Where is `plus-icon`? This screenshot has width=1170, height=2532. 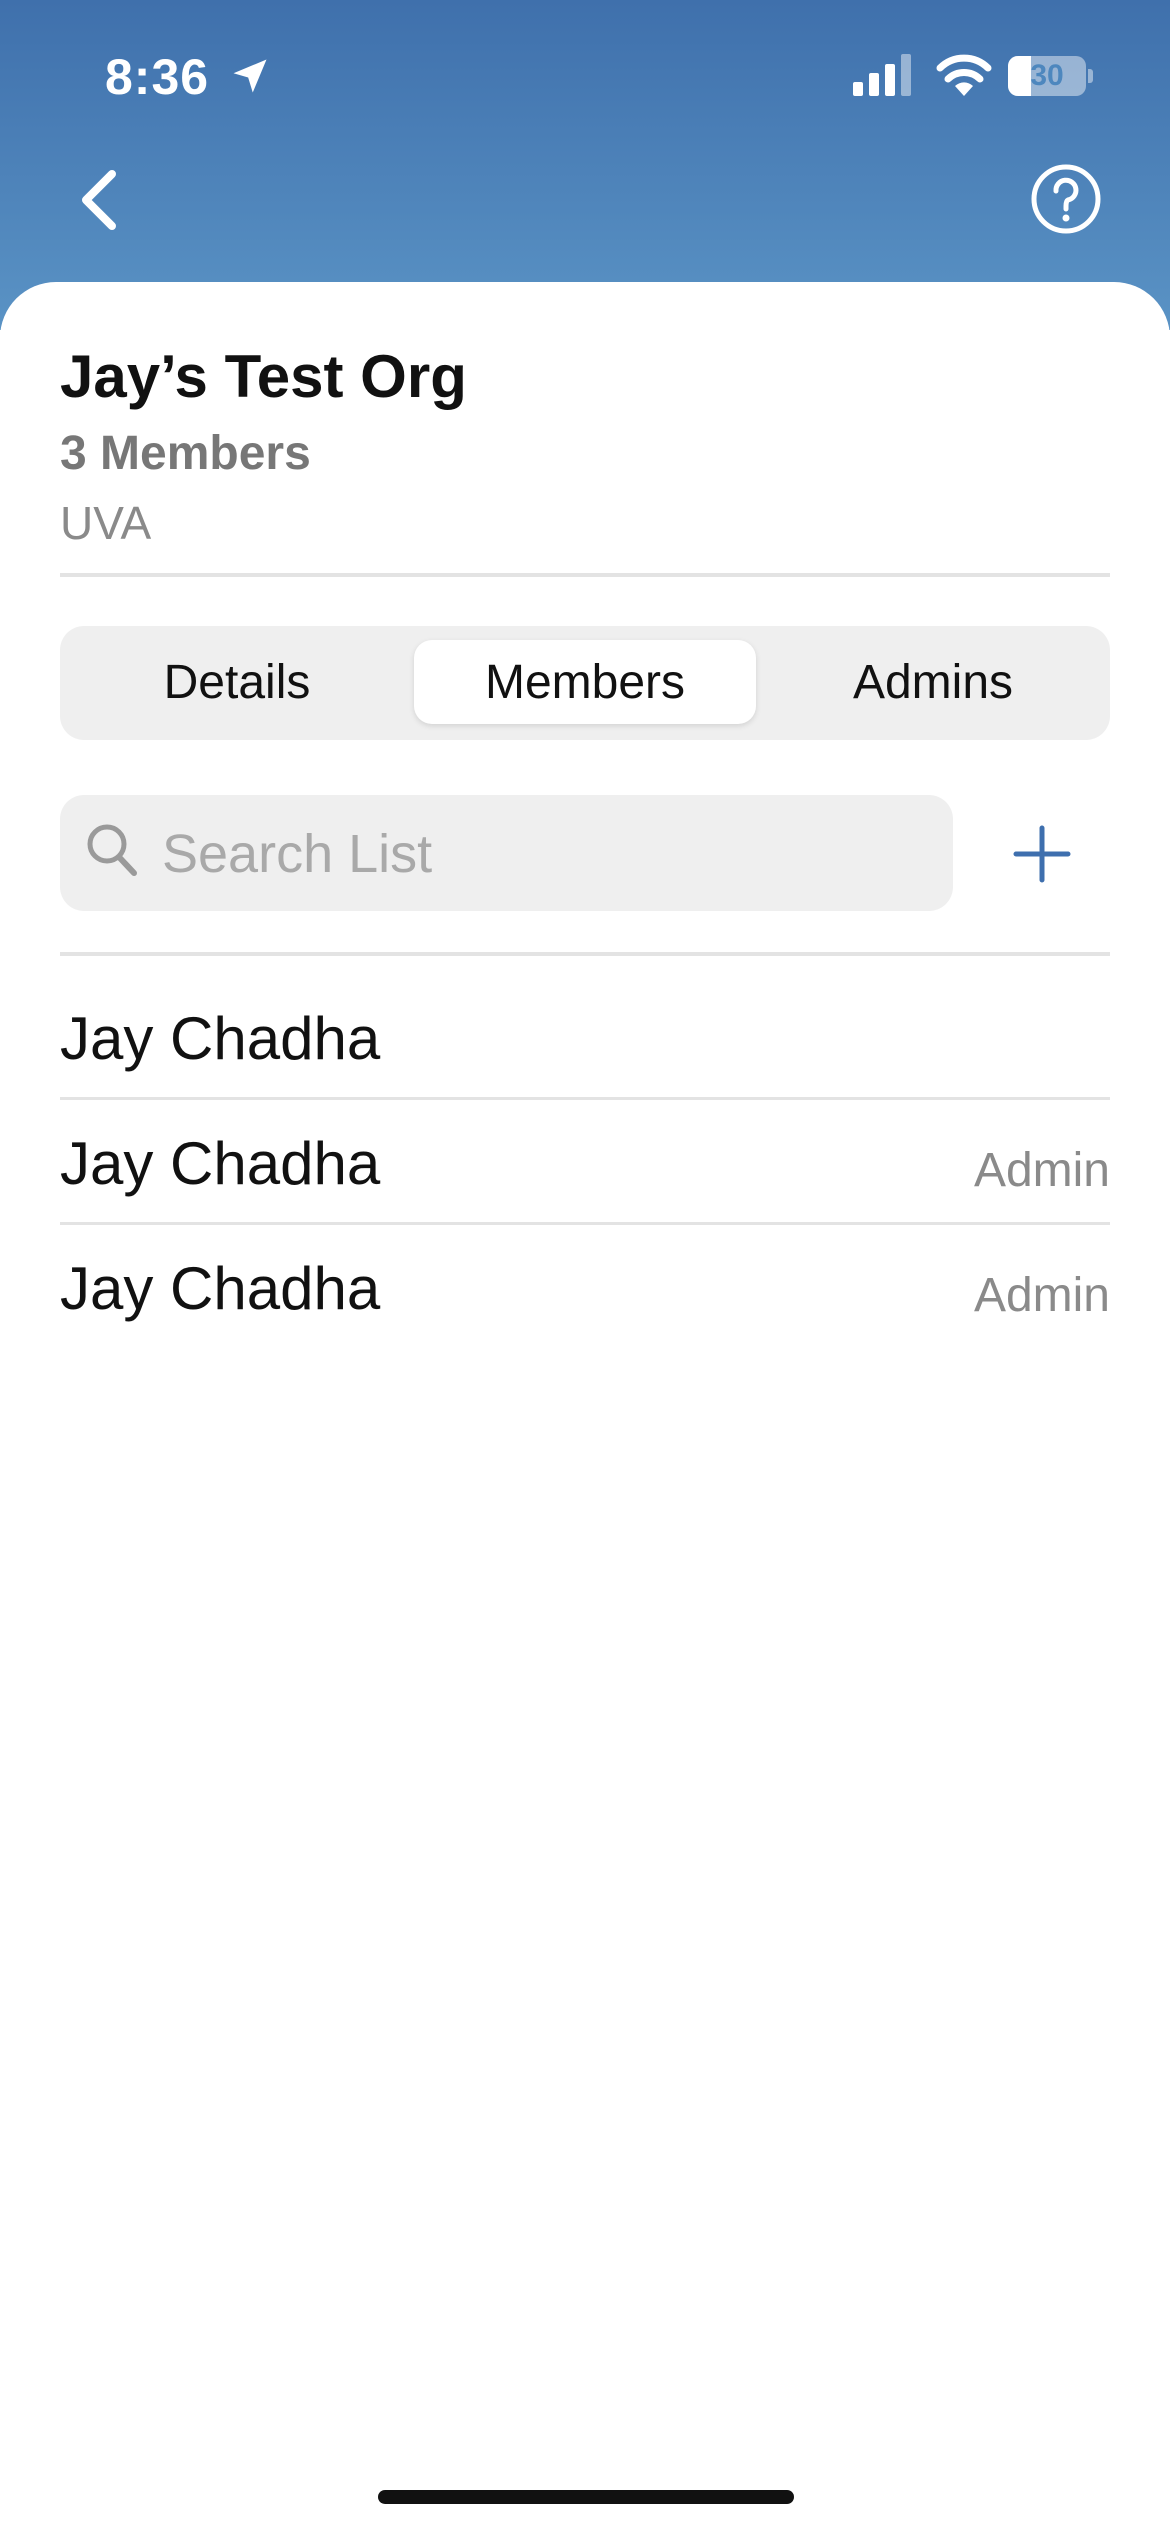
plus-icon is located at coordinates (1042, 854).